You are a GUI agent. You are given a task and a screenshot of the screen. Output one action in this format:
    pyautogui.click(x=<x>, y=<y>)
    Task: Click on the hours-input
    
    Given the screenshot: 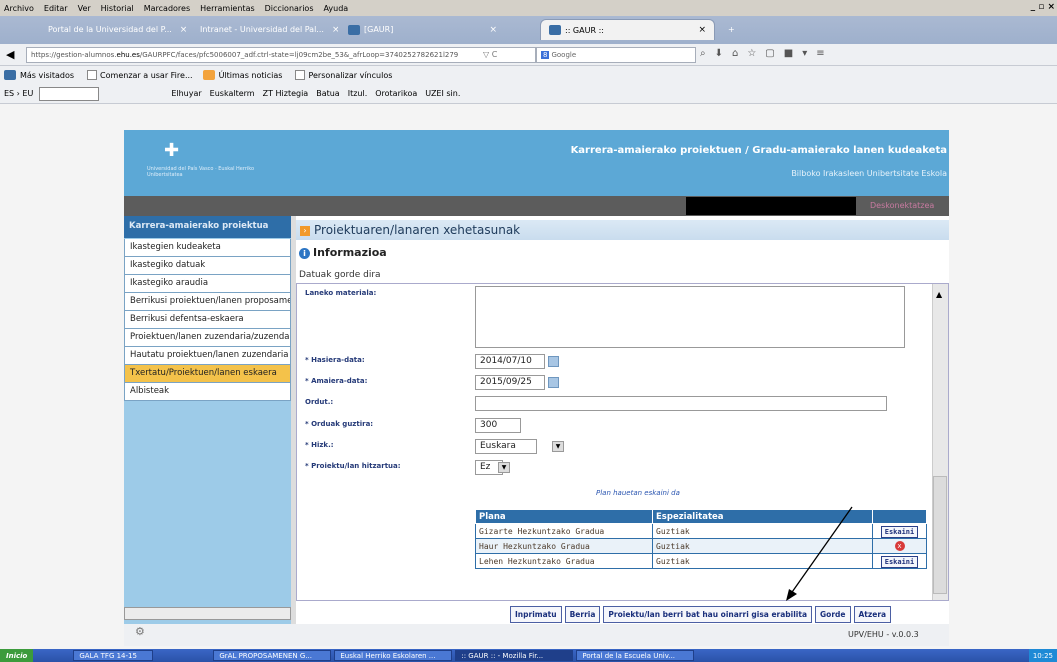 What is the action you would take?
    pyautogui.click(x=681, y=403)
    